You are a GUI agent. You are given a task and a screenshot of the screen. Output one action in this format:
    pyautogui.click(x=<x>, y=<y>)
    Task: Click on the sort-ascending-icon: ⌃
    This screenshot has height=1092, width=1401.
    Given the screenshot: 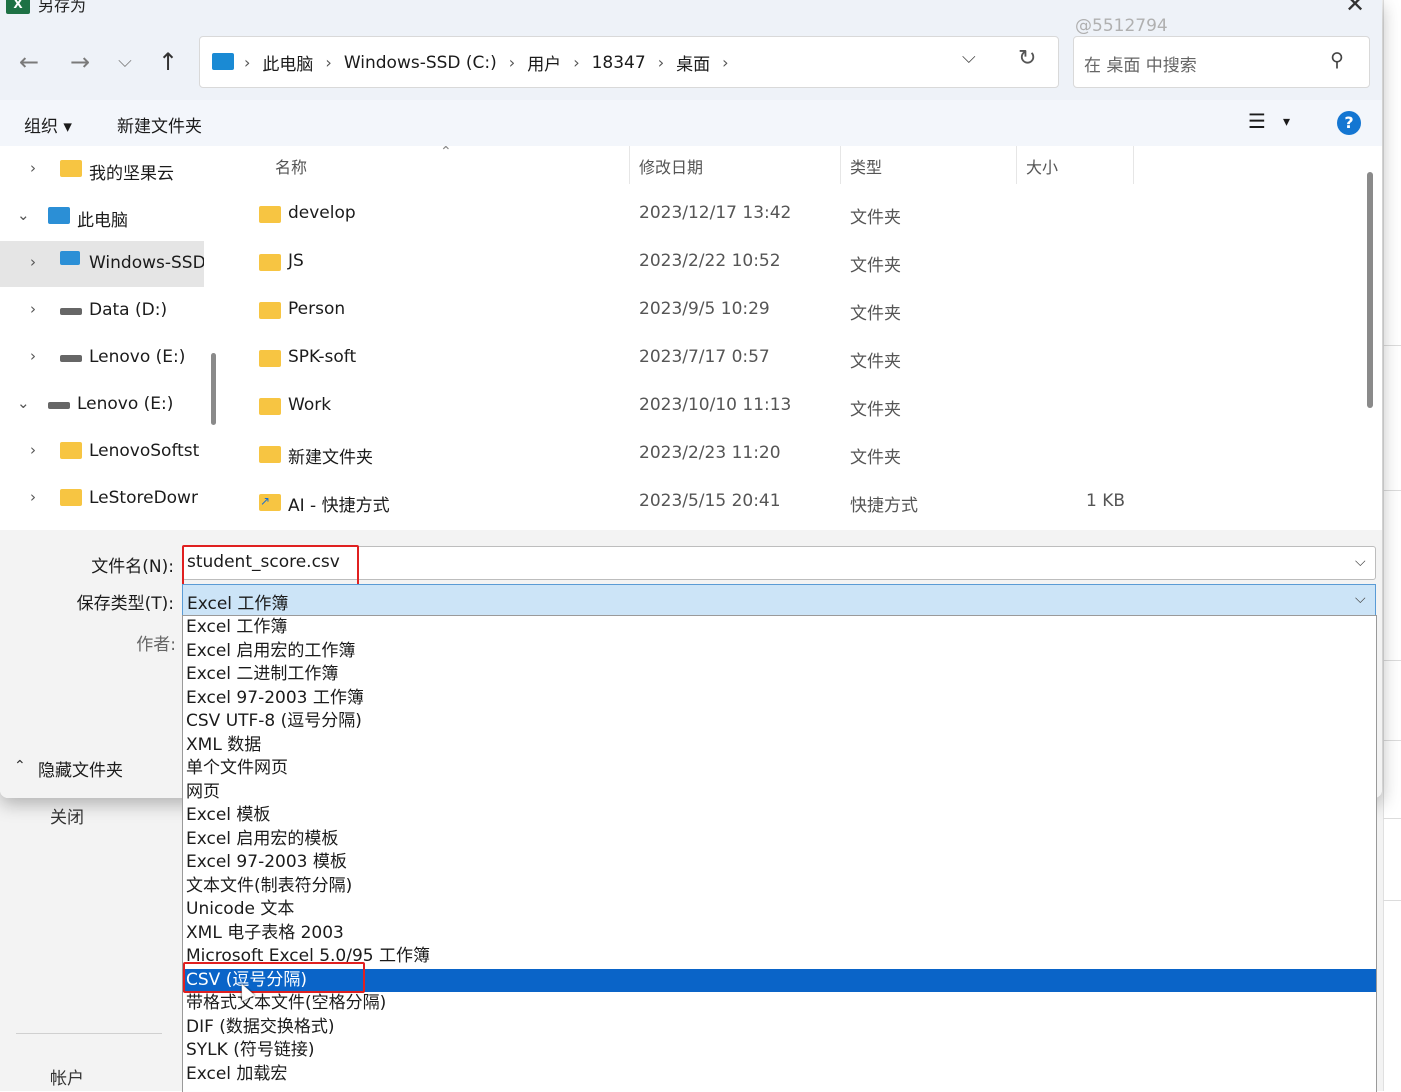 What is the action you would take?
    pyautogui.click(x=446, y=153)
    